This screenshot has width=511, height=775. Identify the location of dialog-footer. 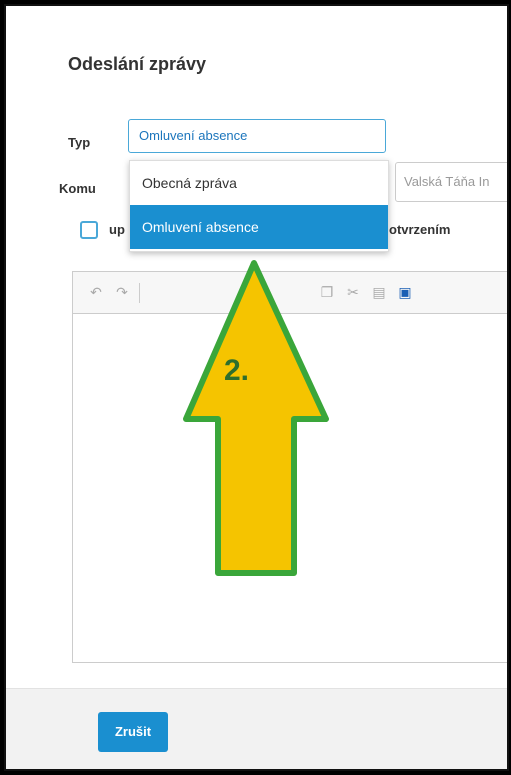
(256, 728).